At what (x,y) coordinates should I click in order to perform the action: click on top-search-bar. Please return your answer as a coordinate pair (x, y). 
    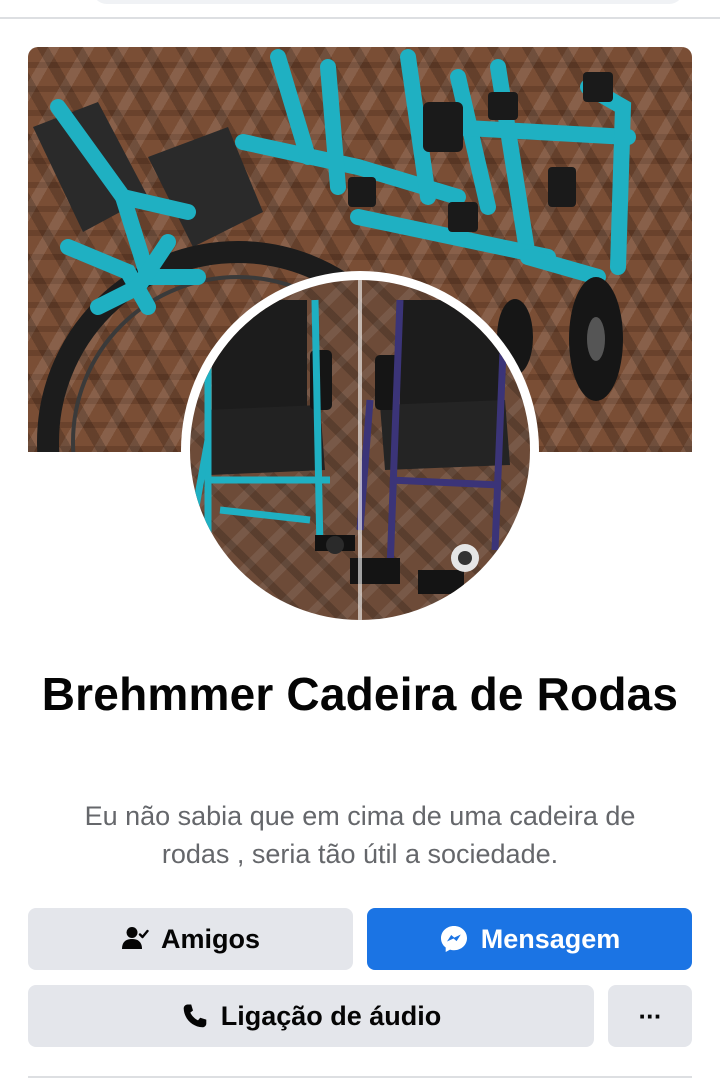
    Looking at the image, I should click on (388, 2).